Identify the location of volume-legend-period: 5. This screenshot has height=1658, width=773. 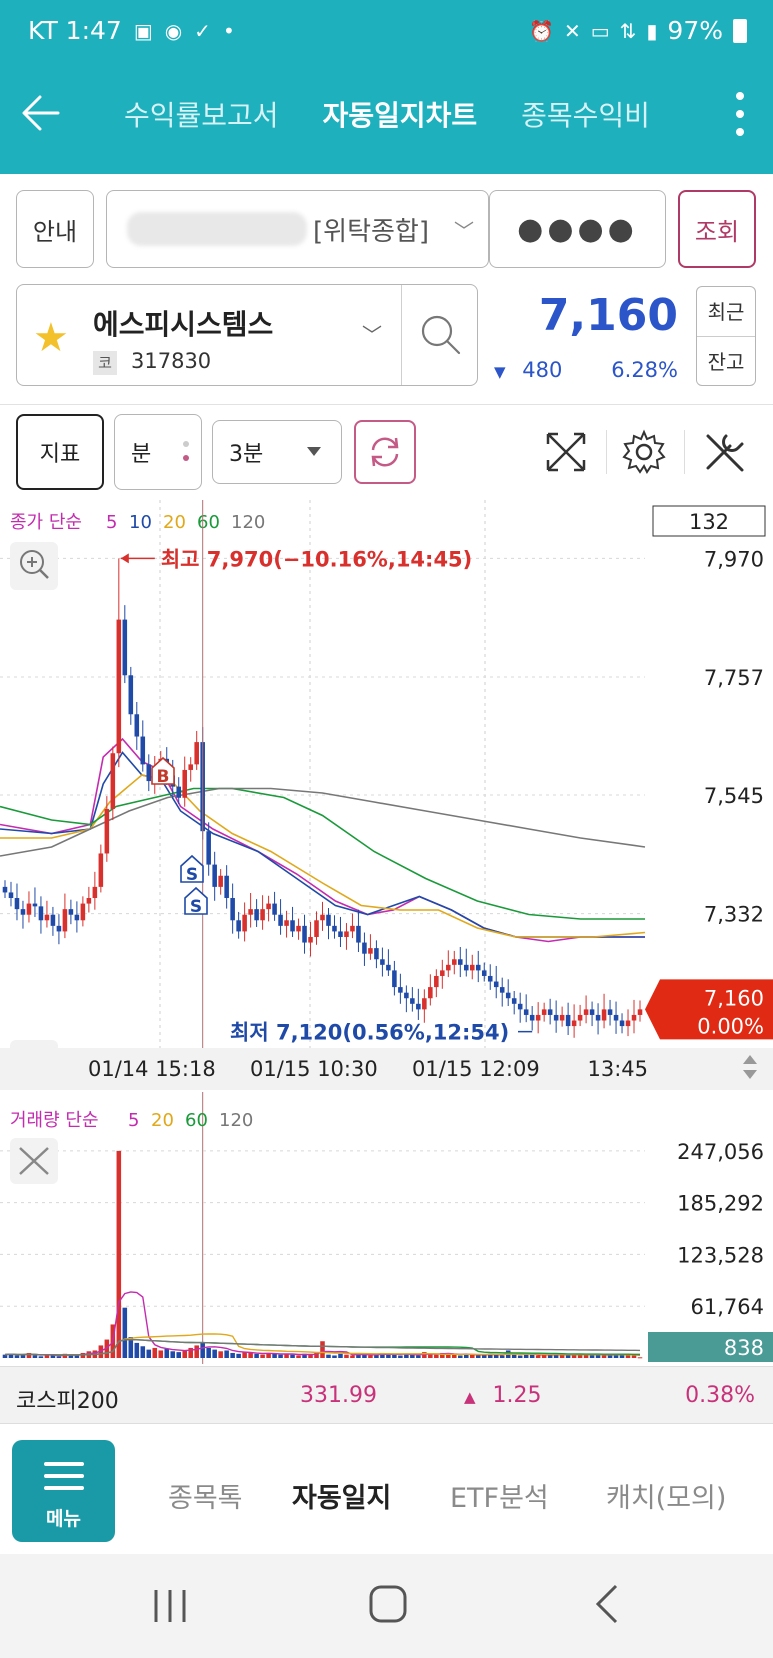
(133, 1120).